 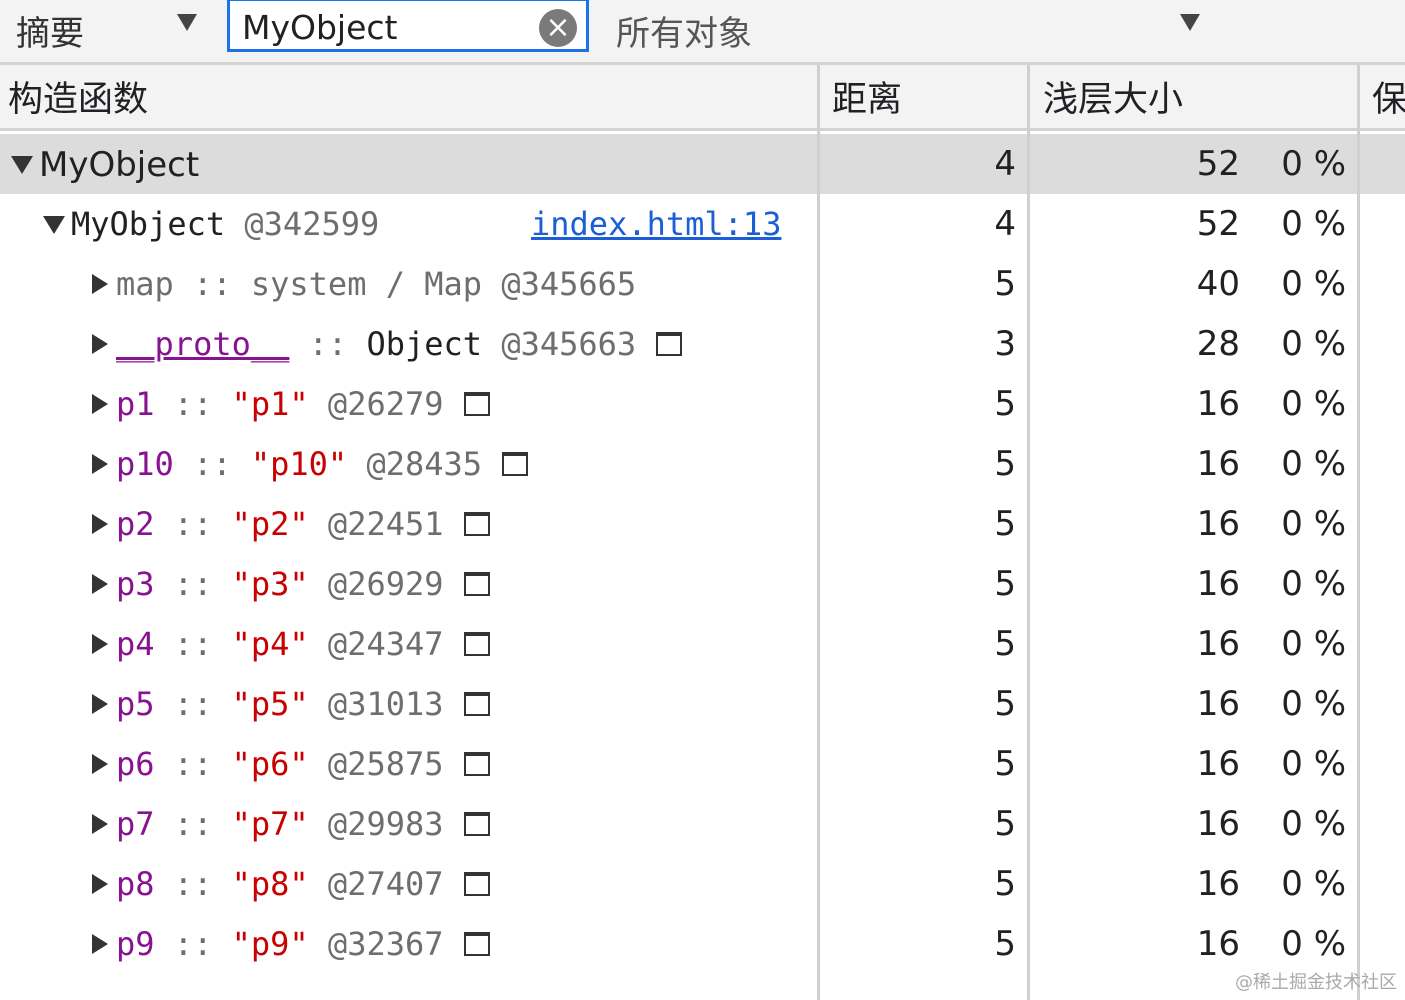 What do you see at coordinates (385, 824) in the screenshot?
I see `object-id: @29983` at bounding box center [385, 824].